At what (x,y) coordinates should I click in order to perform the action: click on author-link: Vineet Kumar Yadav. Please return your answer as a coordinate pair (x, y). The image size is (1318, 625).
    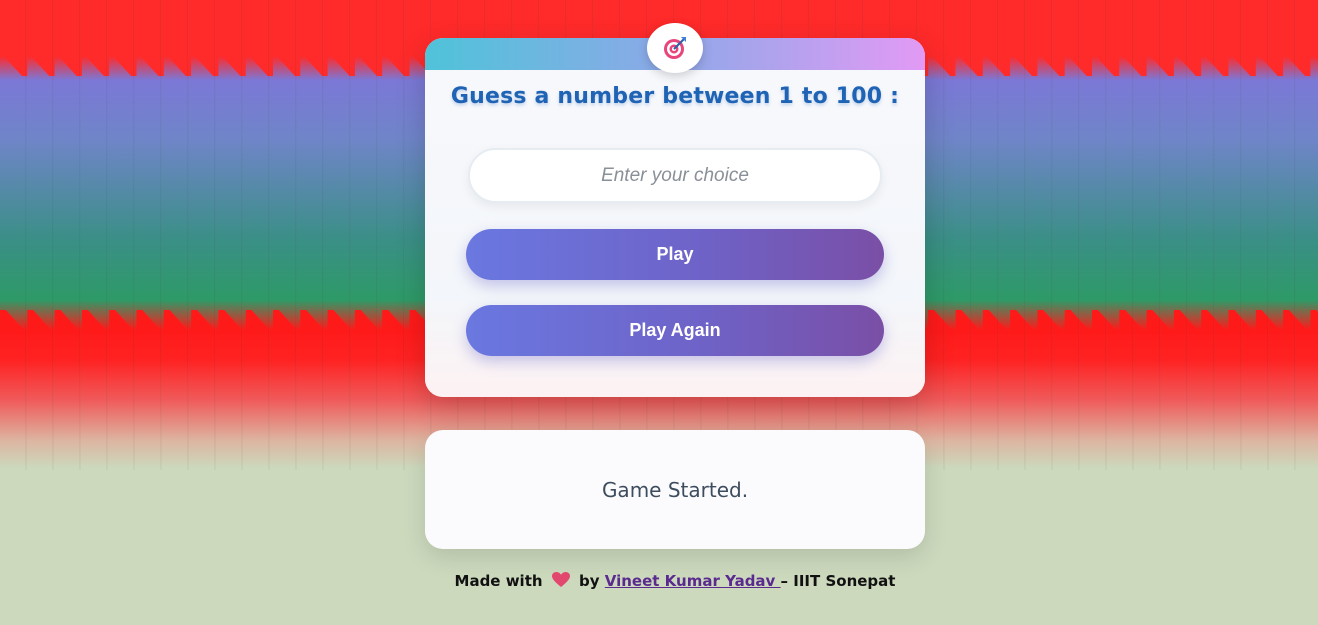
    Looking at the image, I should click on (693, 581).